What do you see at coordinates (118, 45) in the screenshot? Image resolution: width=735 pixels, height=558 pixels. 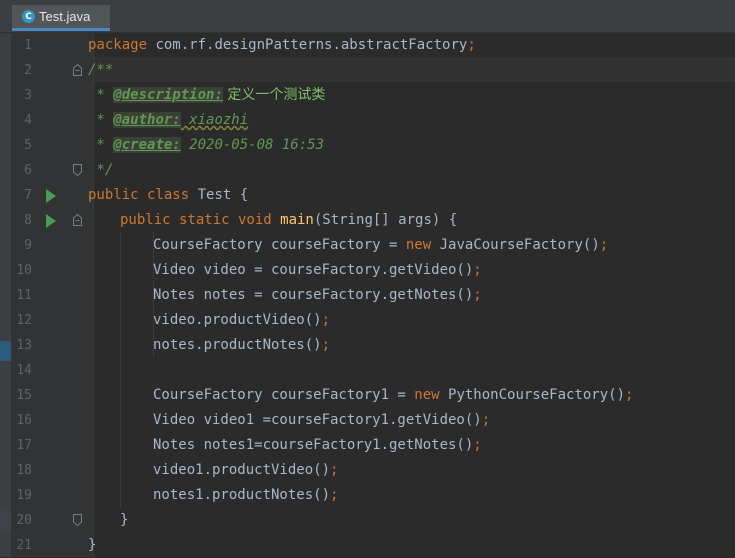 I see `package-keyword: package` at bounding box center [118, 45].